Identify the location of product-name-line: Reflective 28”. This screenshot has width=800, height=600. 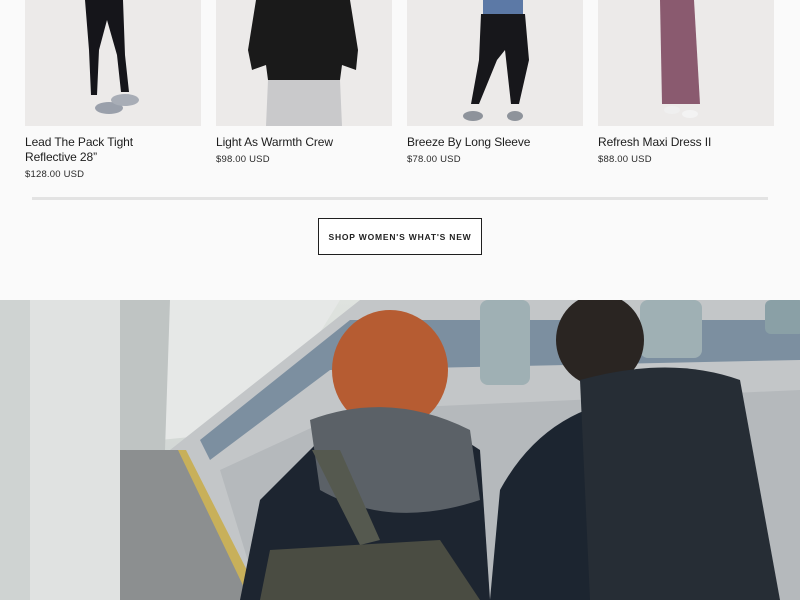
(113, 157).